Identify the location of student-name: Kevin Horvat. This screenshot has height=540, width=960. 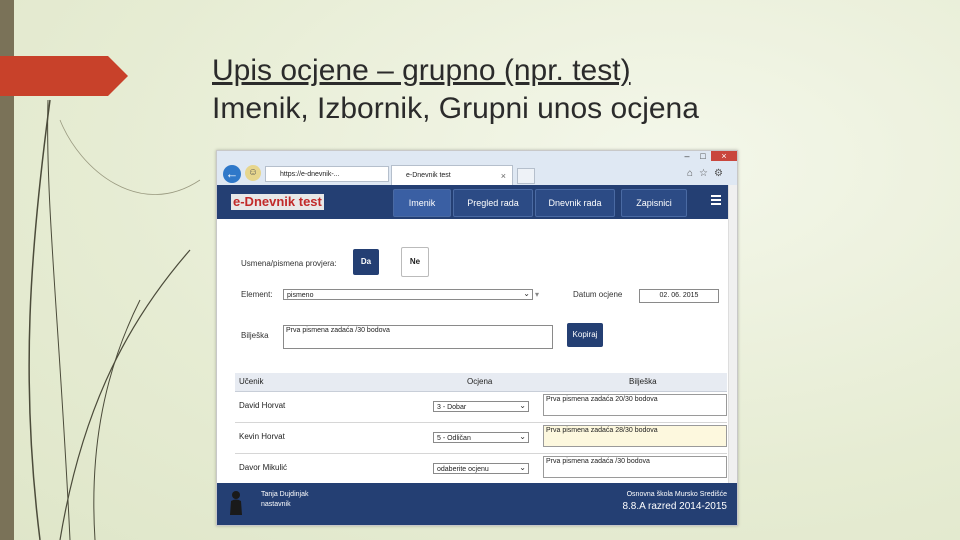
(262, 436).